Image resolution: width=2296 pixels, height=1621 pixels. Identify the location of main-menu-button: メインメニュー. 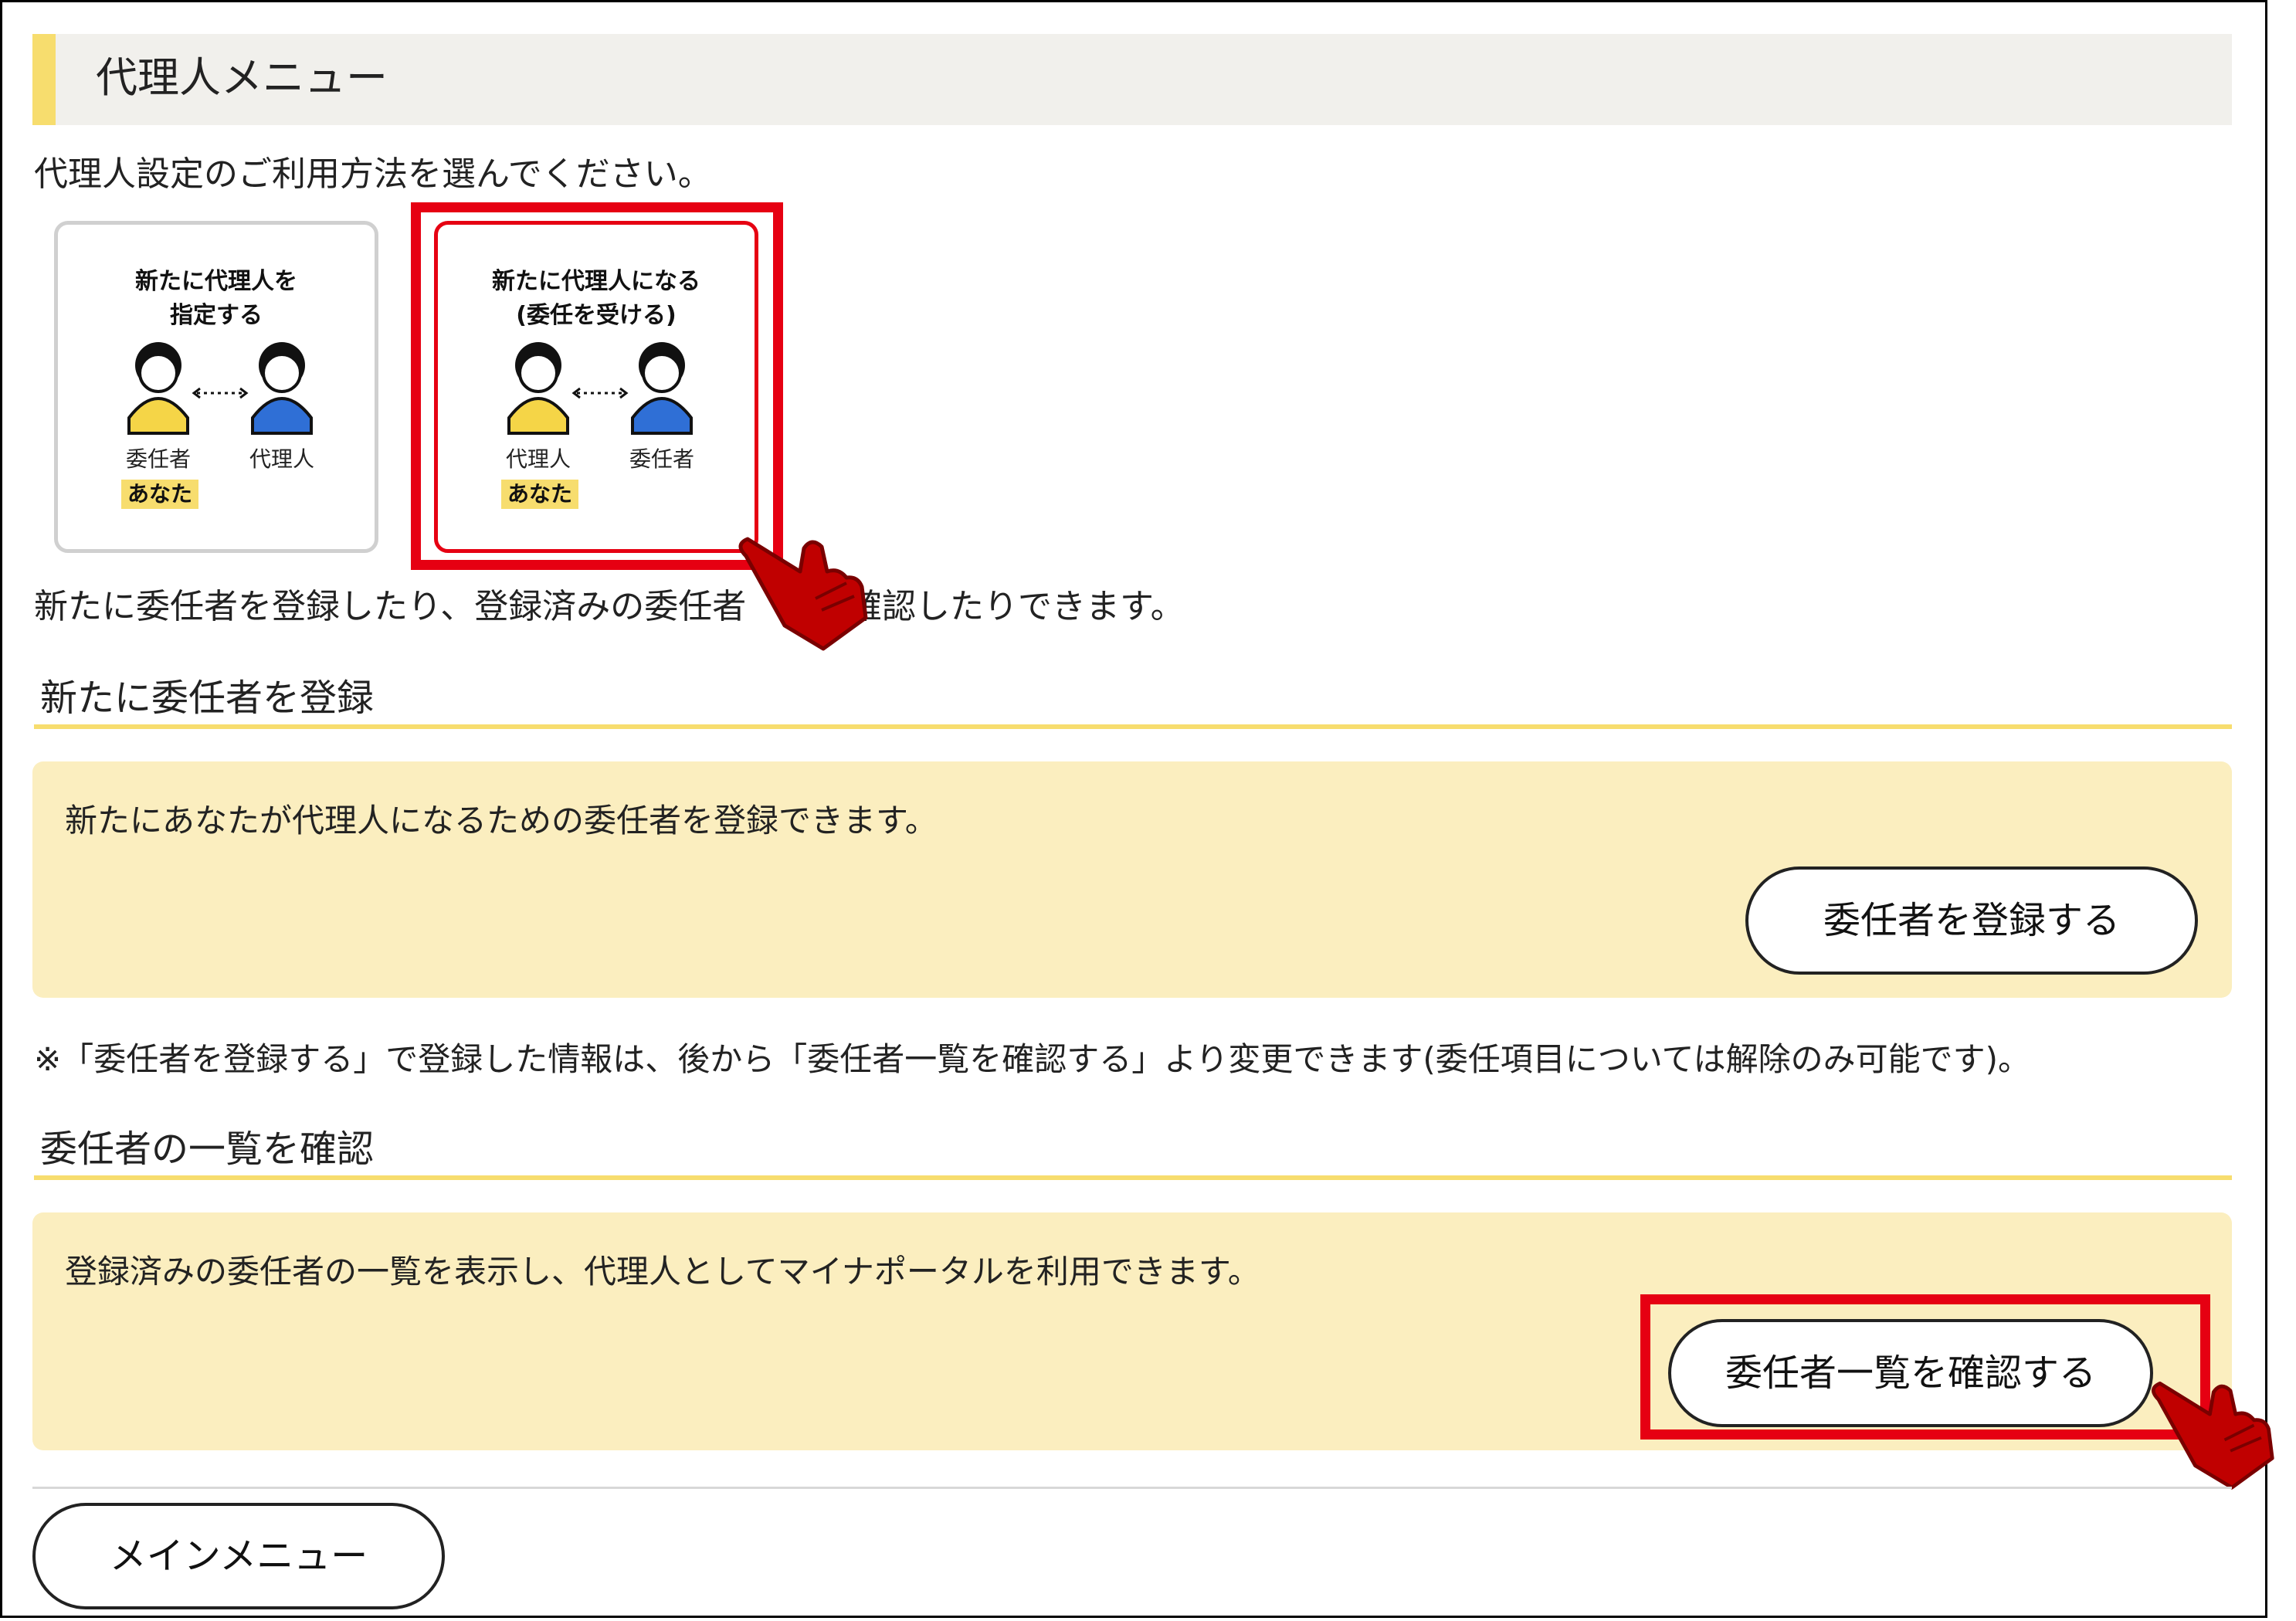
(238, 1556).